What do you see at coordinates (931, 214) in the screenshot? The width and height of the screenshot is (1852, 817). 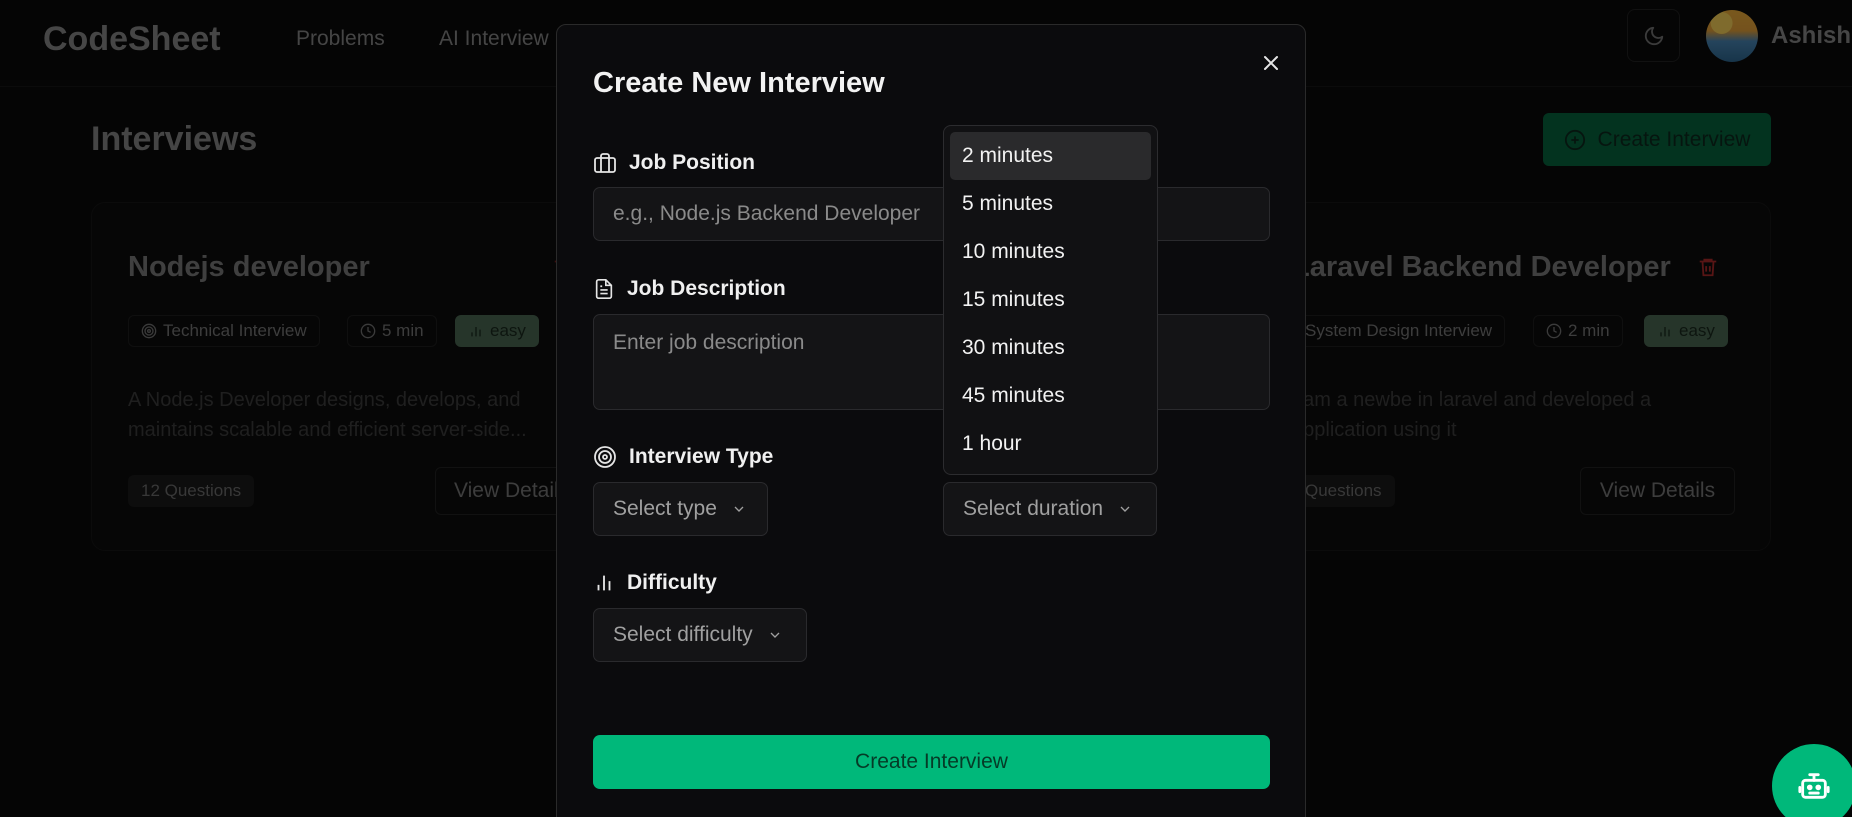 I see `job-position-input` at bounding box center [931, 214].